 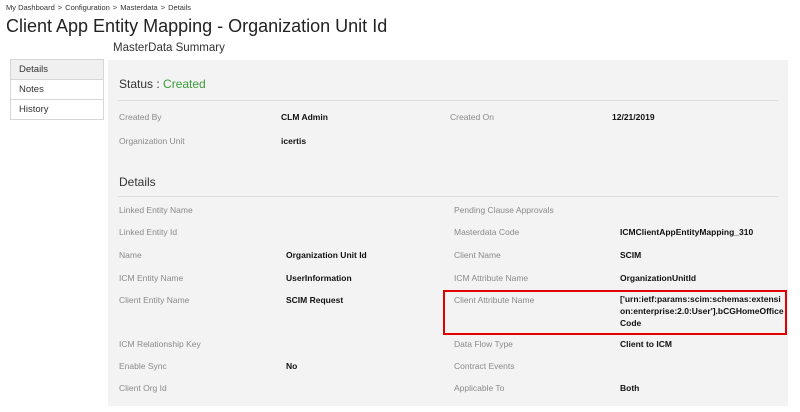 What do you see at coordinates (658, 278) in the screenshot?
I see `icm-attribute-name-value: OrganizationUnitId` at bounding box center [658, 278].